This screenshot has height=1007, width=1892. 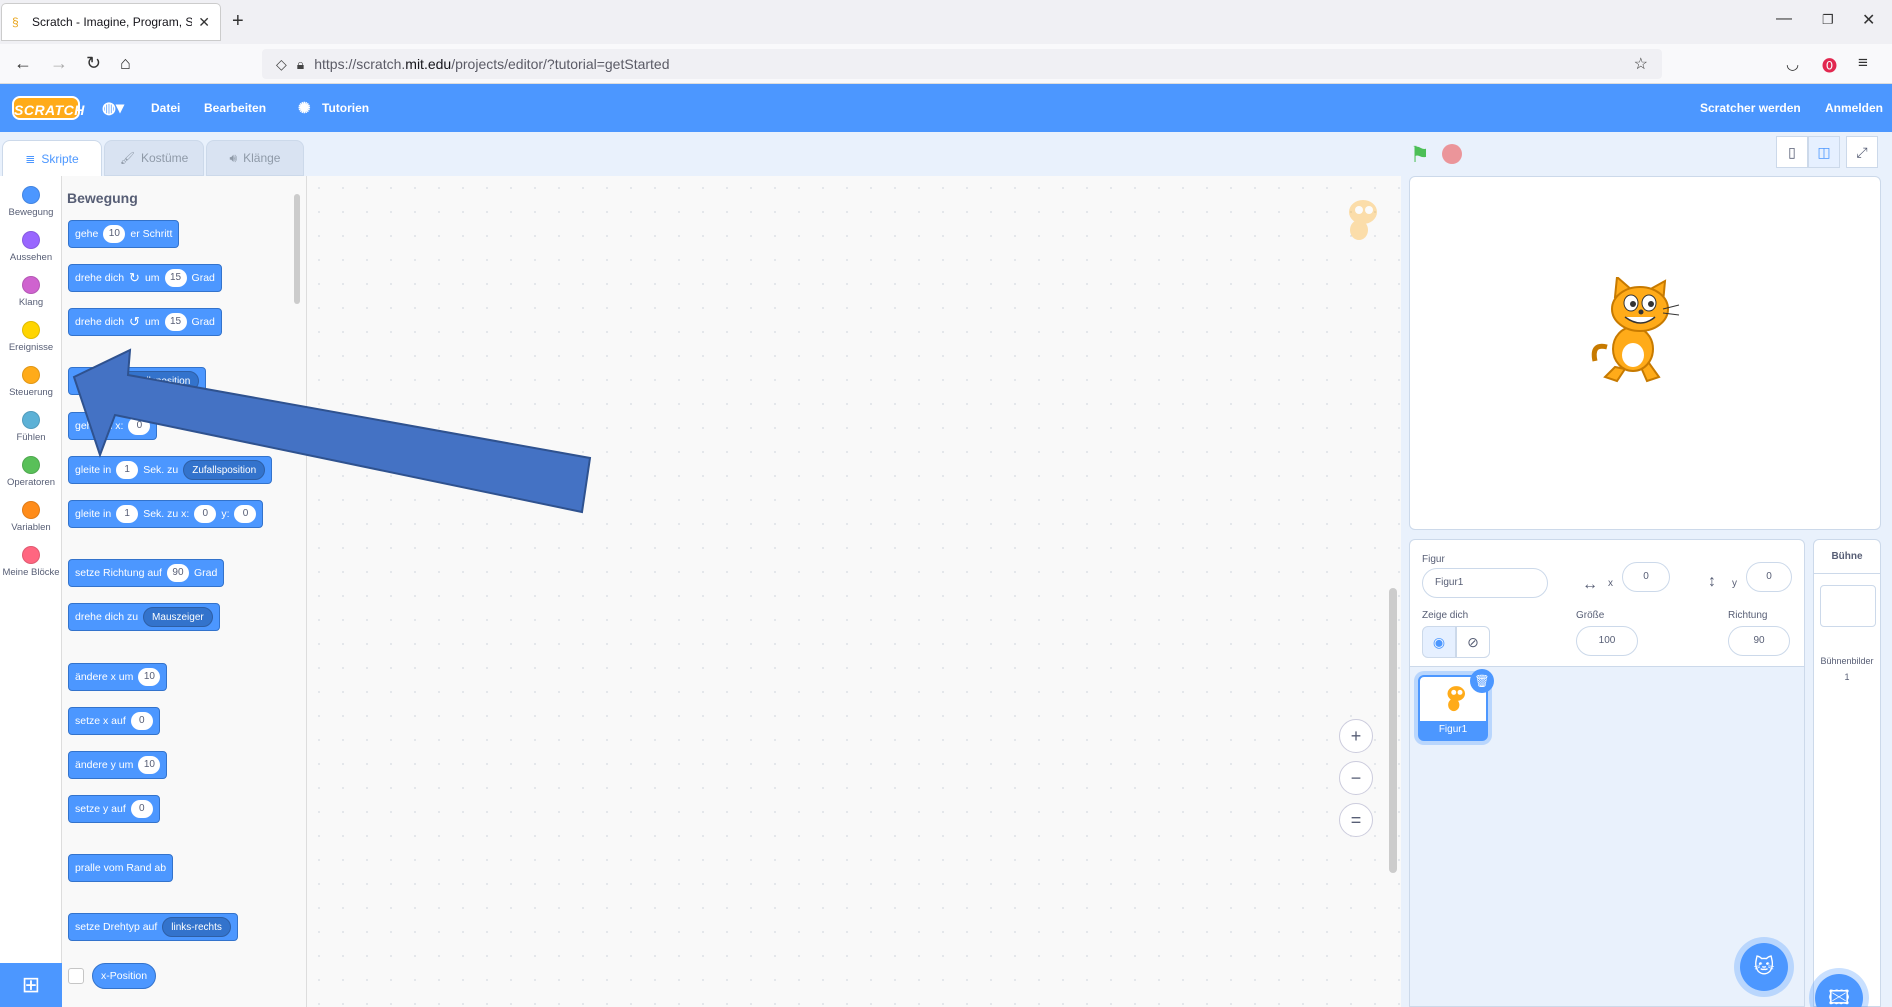 I want to click on block-set-y: setze y auf 0, so click(x=114, y=809).